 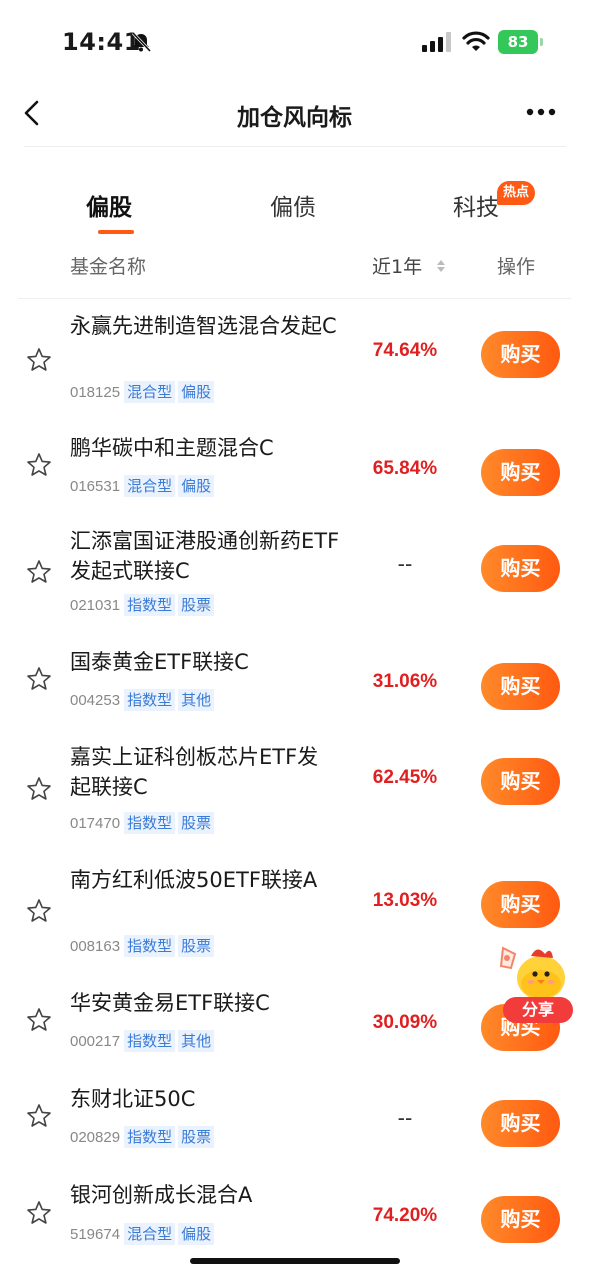 I want to click on battery-tip, so click(x=541, y=42).